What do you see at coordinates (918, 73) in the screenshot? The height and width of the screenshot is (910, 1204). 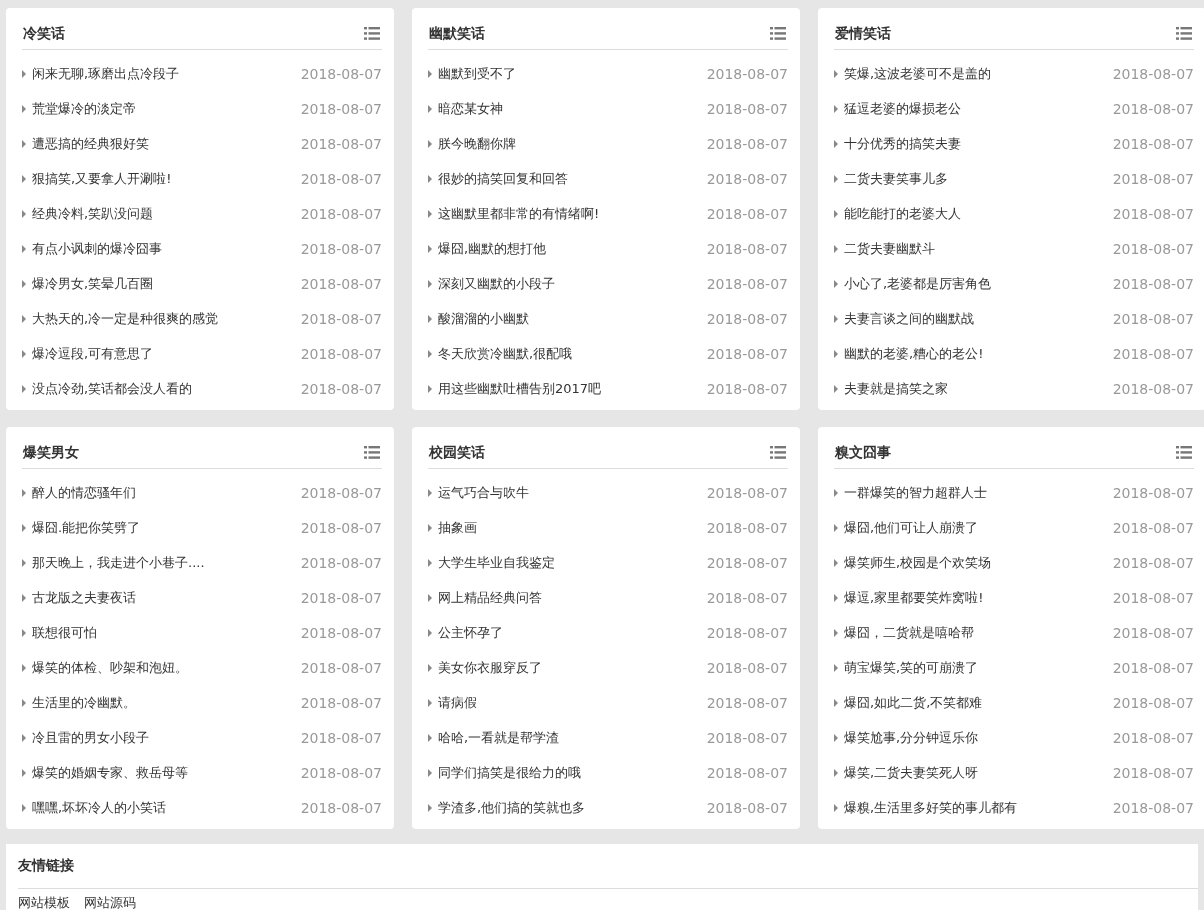 I see `article-link: 笑爆,这波老婆可不是盖的` at bounding box center [918, 73].